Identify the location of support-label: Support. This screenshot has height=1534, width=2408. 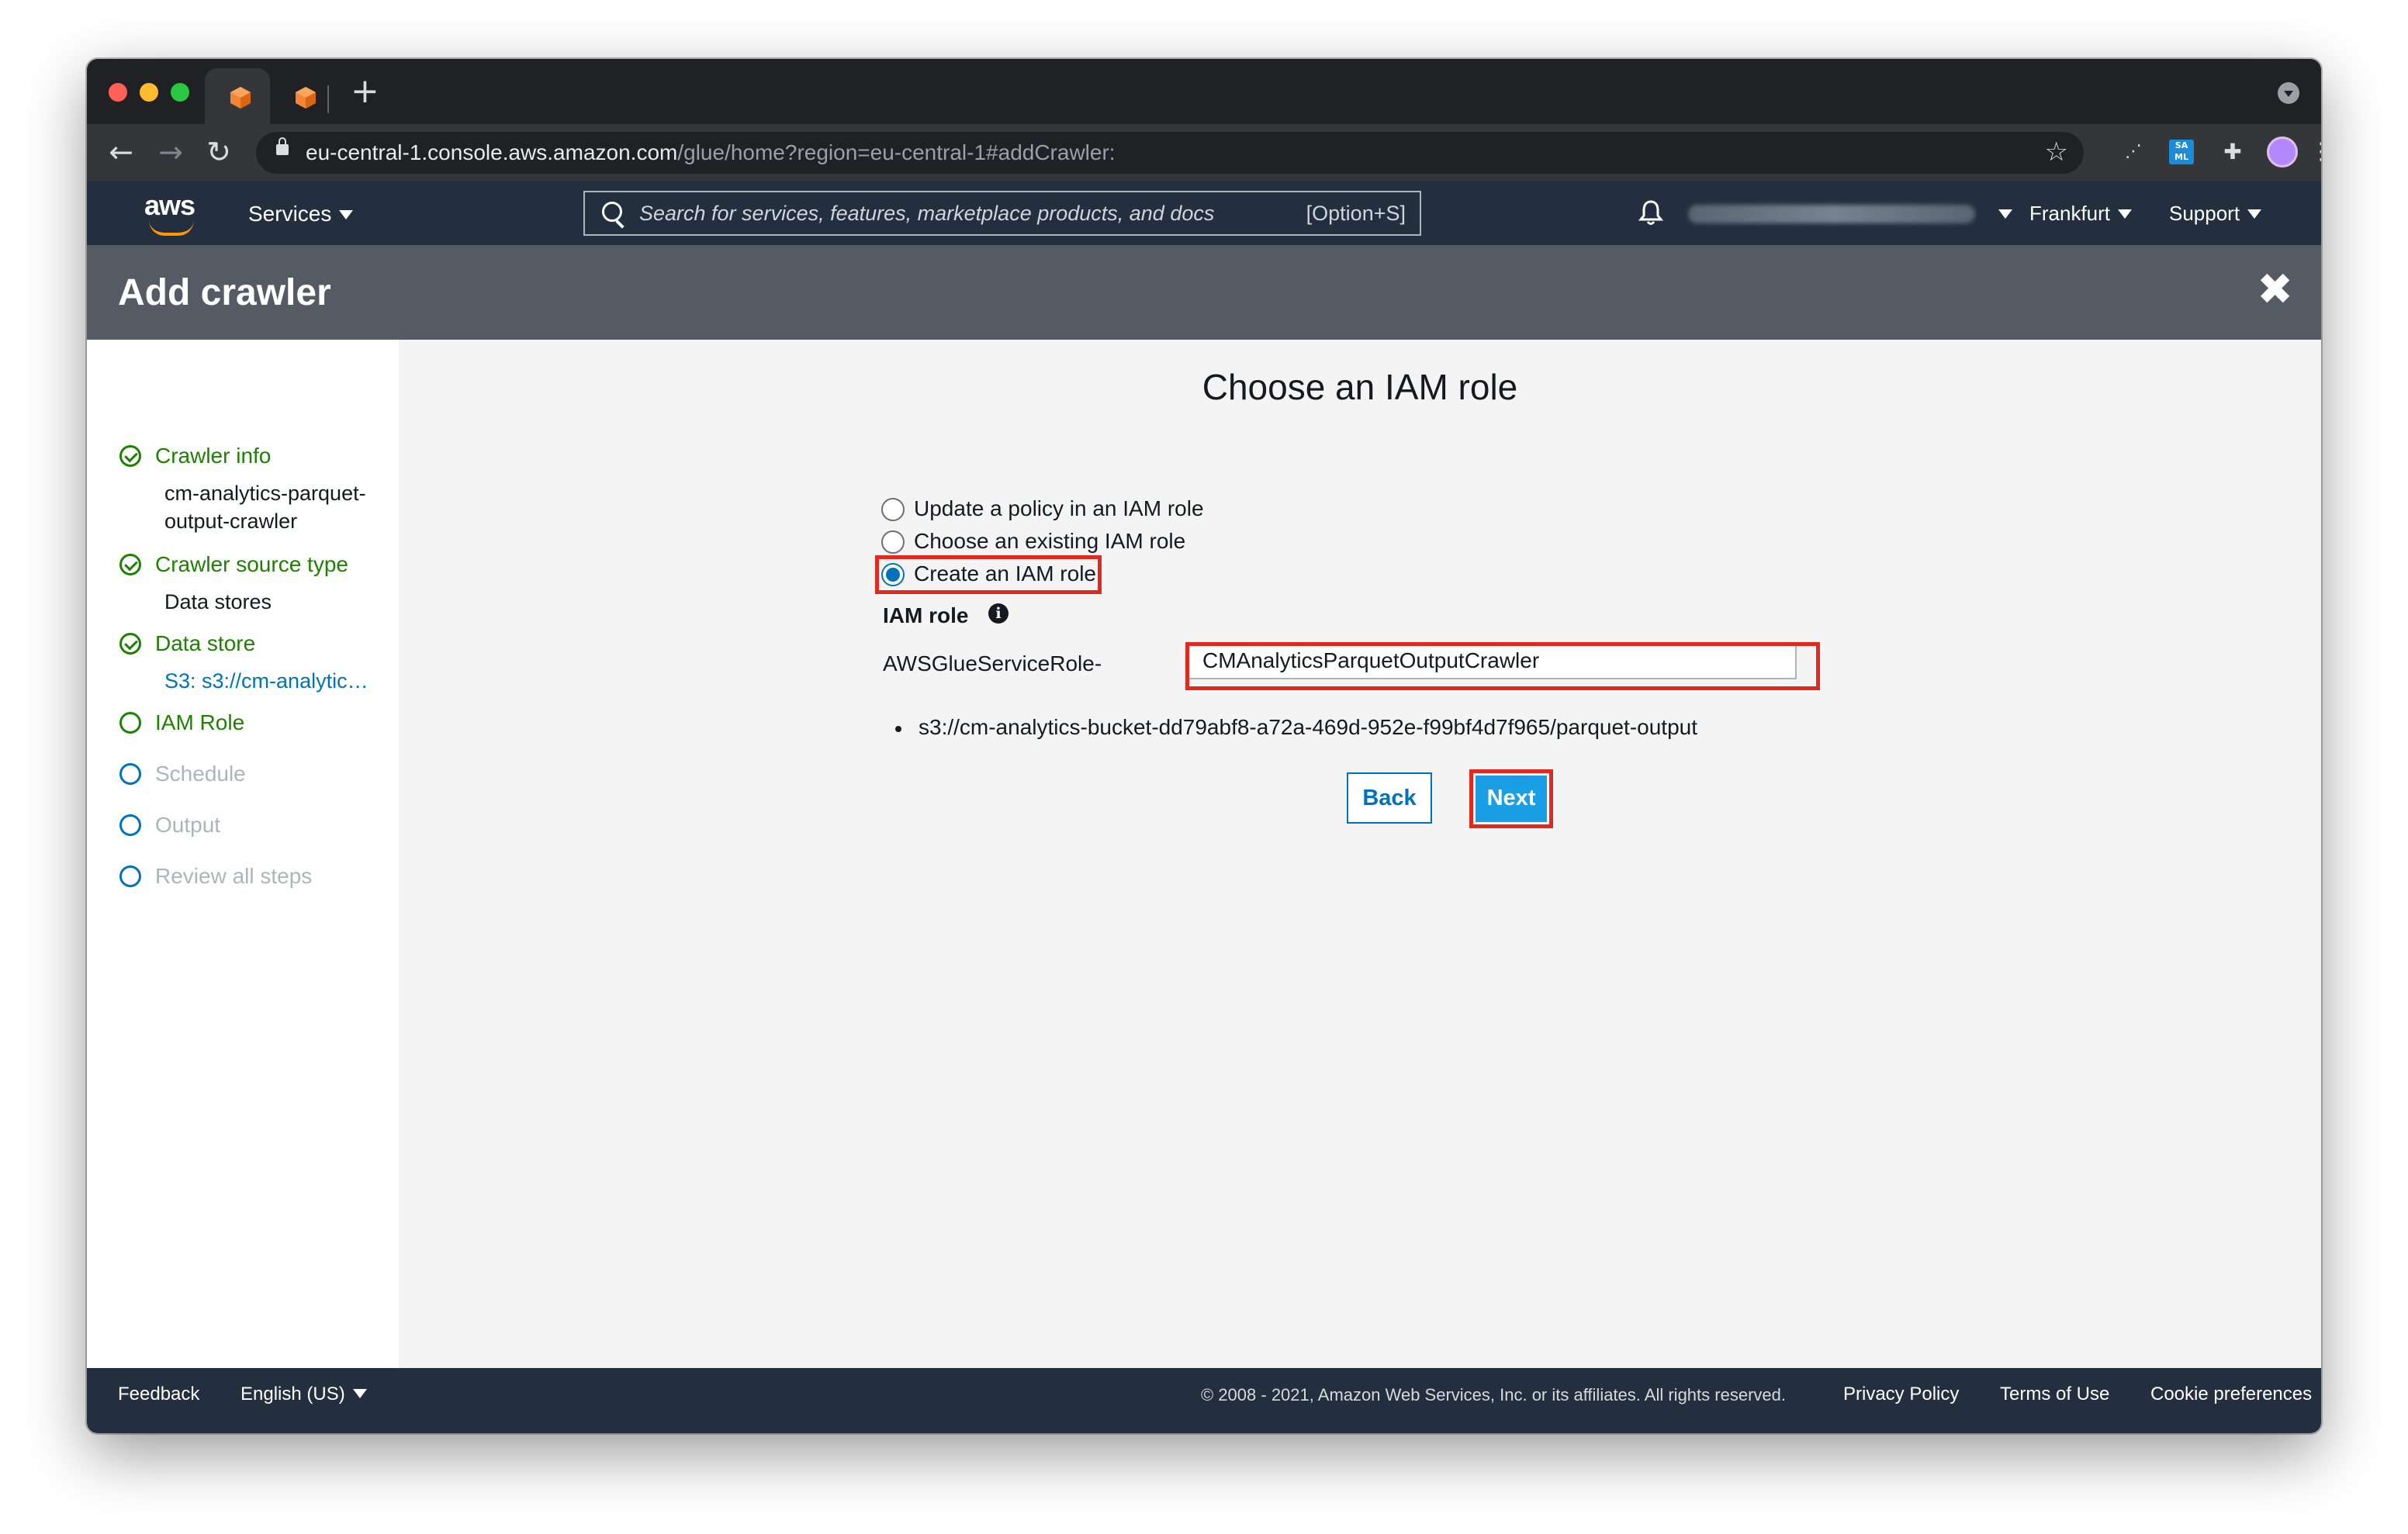
(2204, 213).